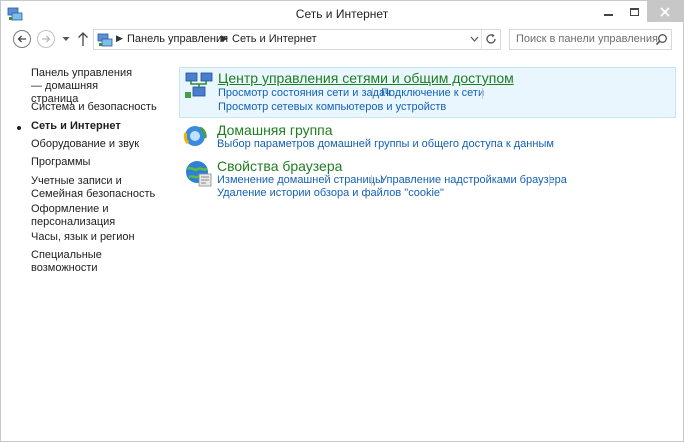 This screenshot has height=442, width=684. I want to click on sidebar-item-appearance: Оформление и персонализация, so click(81, 216).